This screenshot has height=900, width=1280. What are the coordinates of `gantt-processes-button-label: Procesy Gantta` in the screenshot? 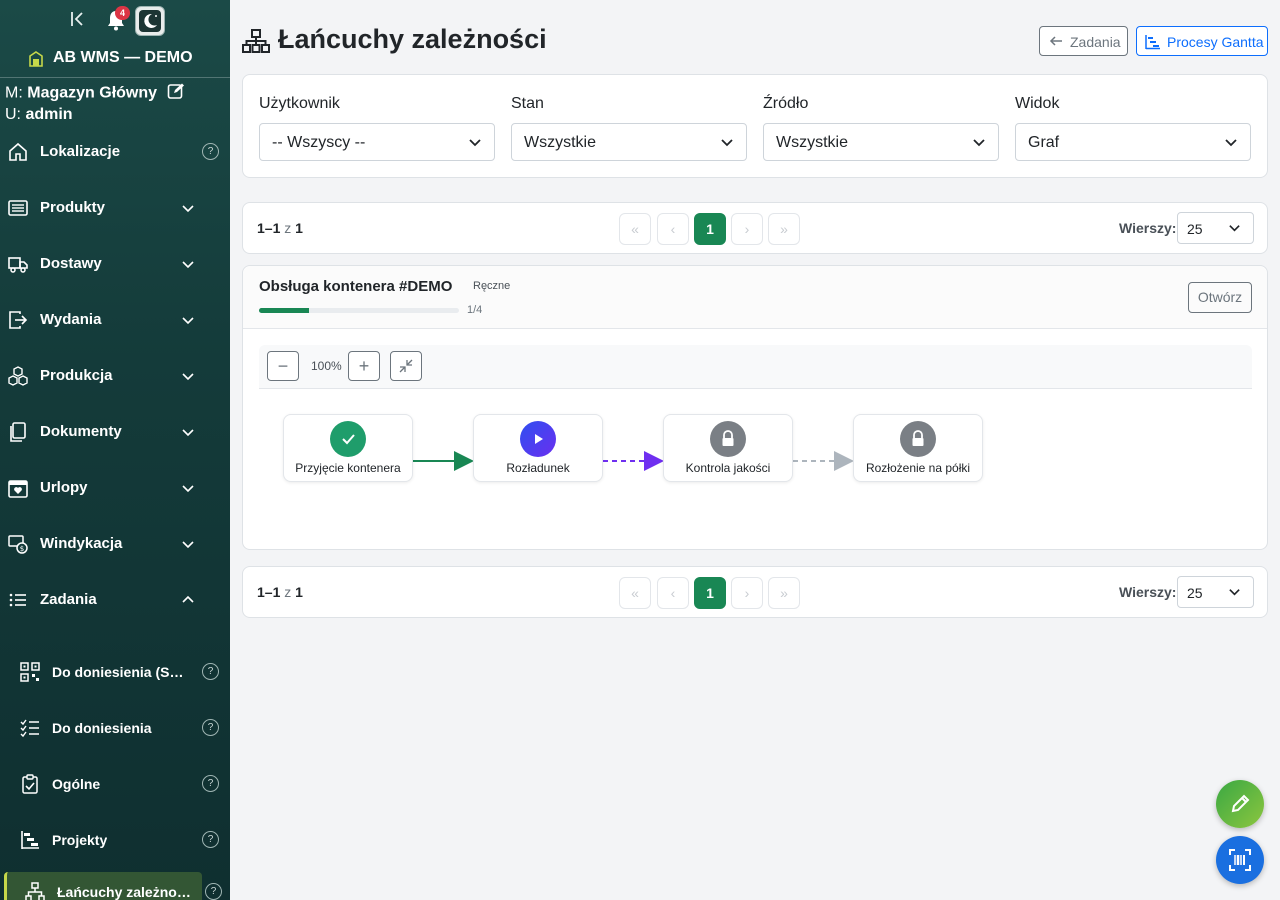 It's located at (1215, 42).